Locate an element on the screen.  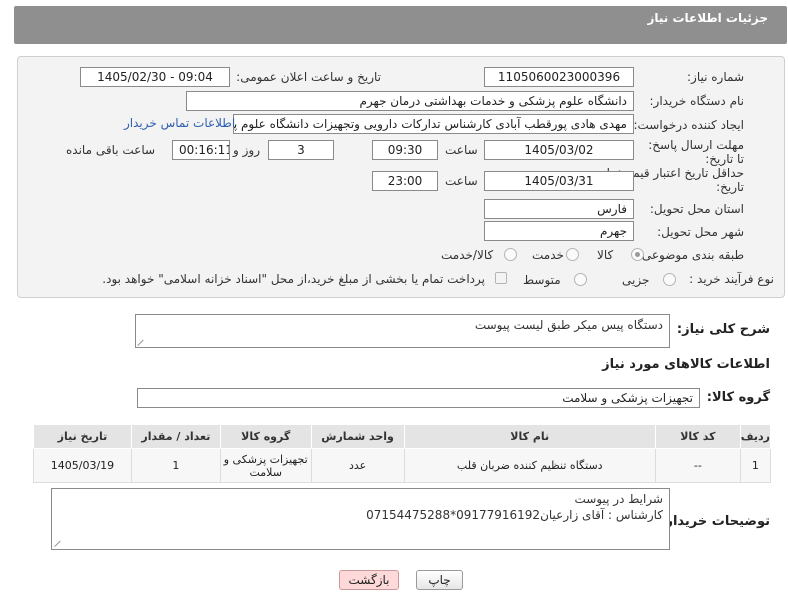
province-label: استان محل تحویل: is located at coordinates (696, 209).